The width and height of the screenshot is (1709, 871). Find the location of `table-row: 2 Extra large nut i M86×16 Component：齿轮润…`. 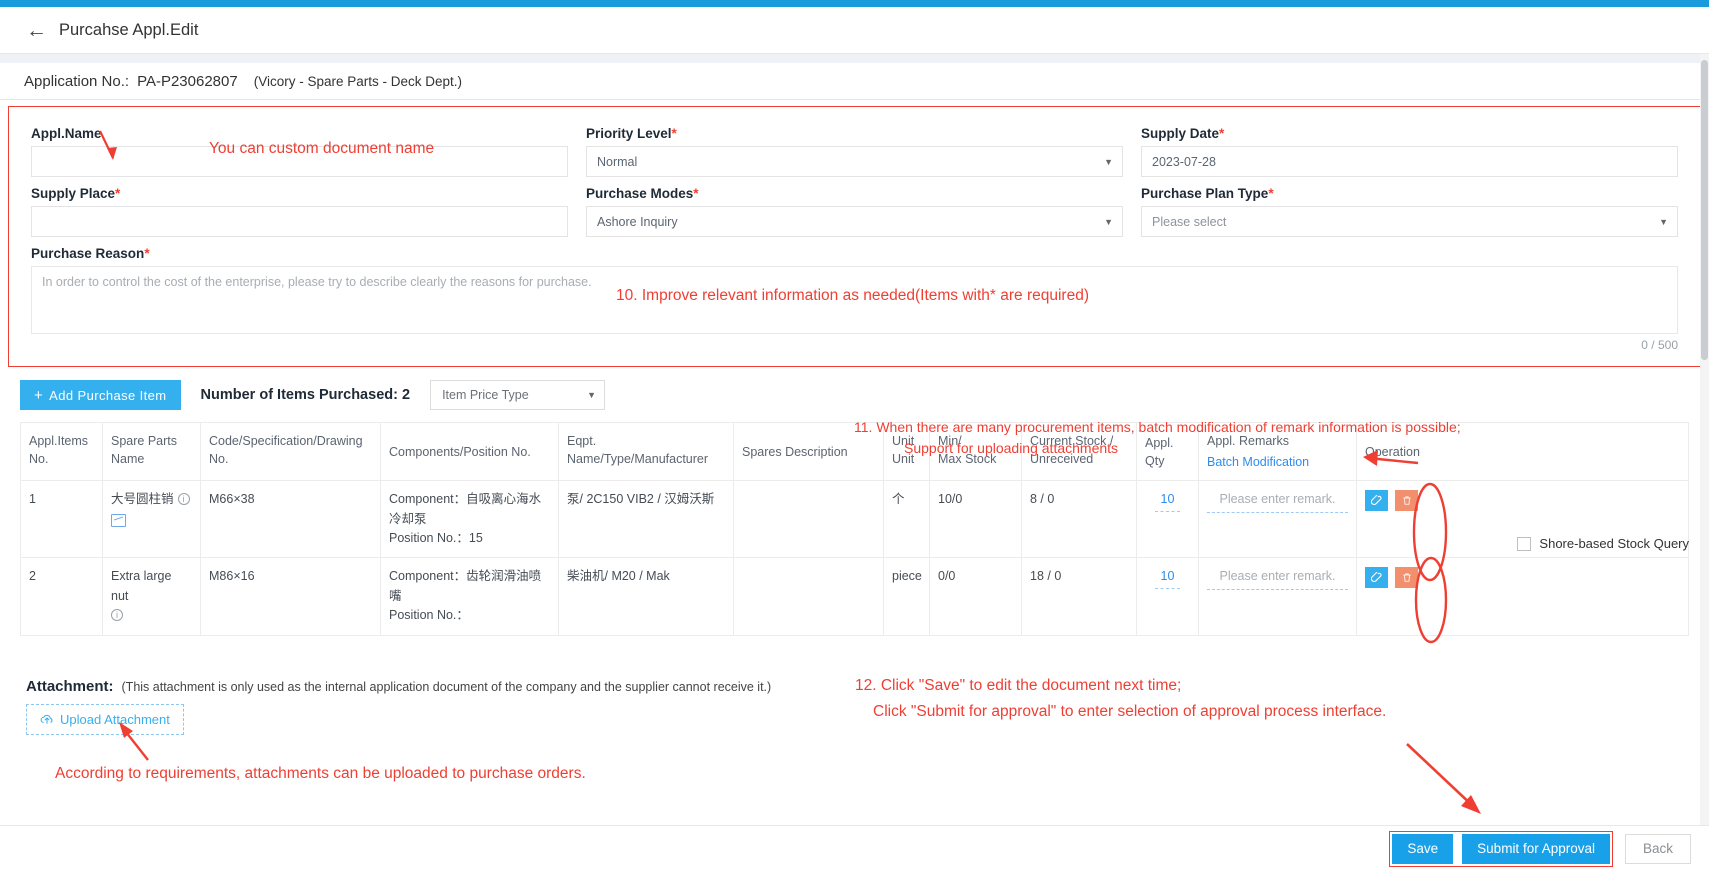

table-row: 2 Extra large nut i M86×16 Component：齿轮润… is located at coordinates (854, 596).